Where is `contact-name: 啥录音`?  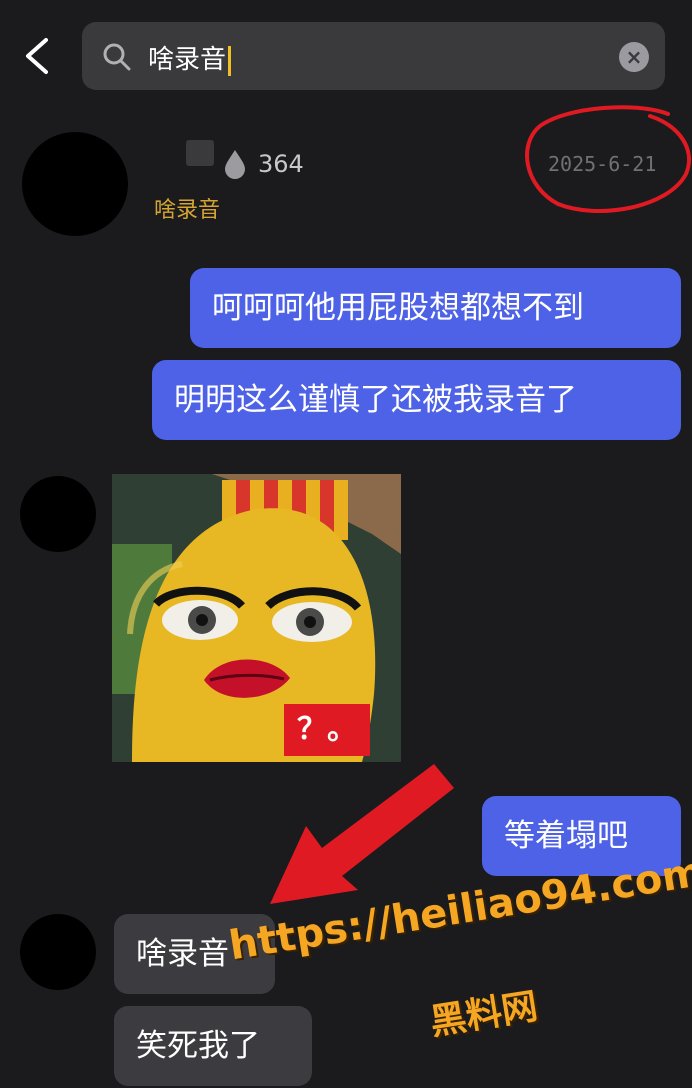
contact-name: 啥录音 is located at coordinates (187, 208).